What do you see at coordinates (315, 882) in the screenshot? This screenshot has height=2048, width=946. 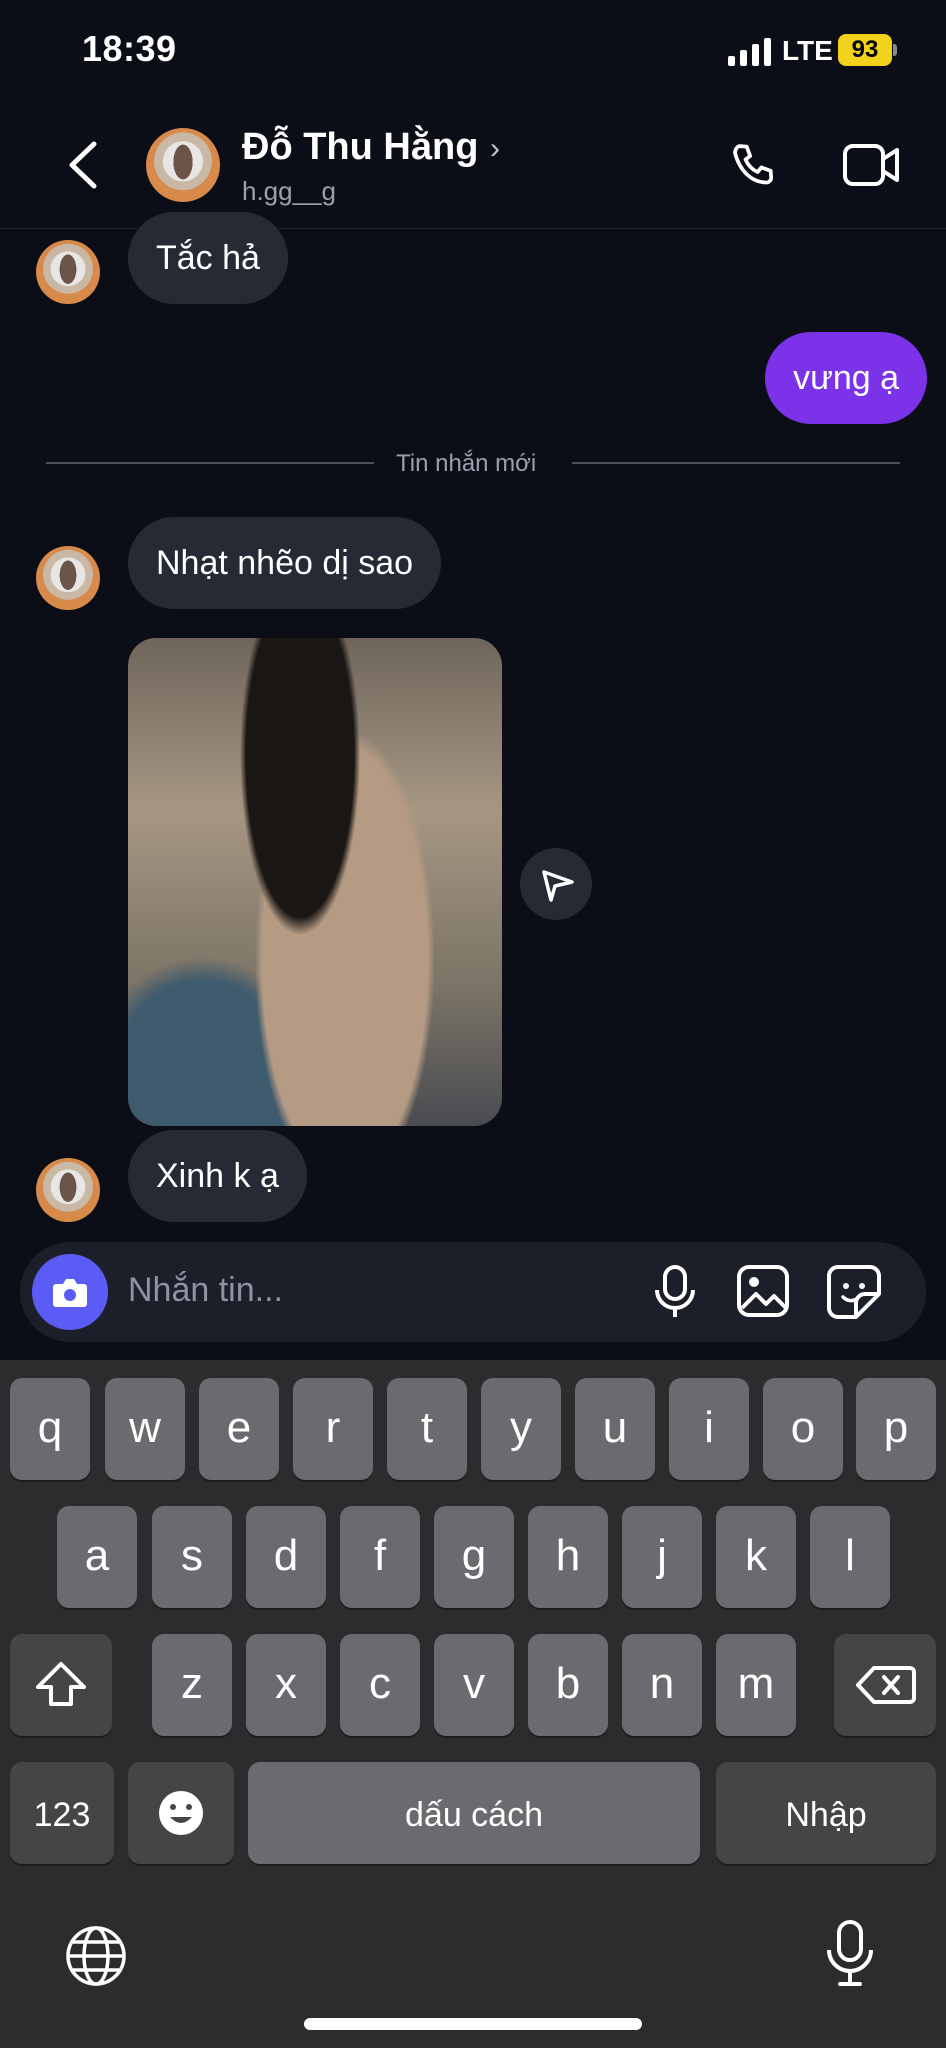 I see `photo-message` at bounding box center [315, 882].